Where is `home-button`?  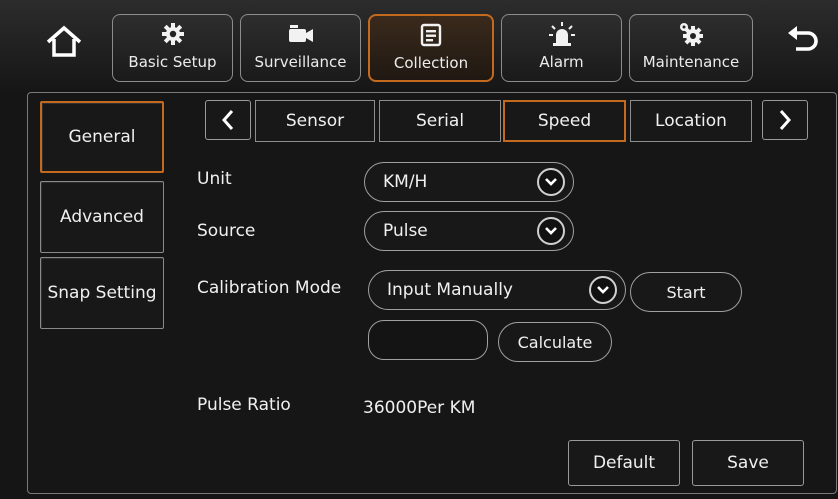 home-button is located at coordinates (64, 42).